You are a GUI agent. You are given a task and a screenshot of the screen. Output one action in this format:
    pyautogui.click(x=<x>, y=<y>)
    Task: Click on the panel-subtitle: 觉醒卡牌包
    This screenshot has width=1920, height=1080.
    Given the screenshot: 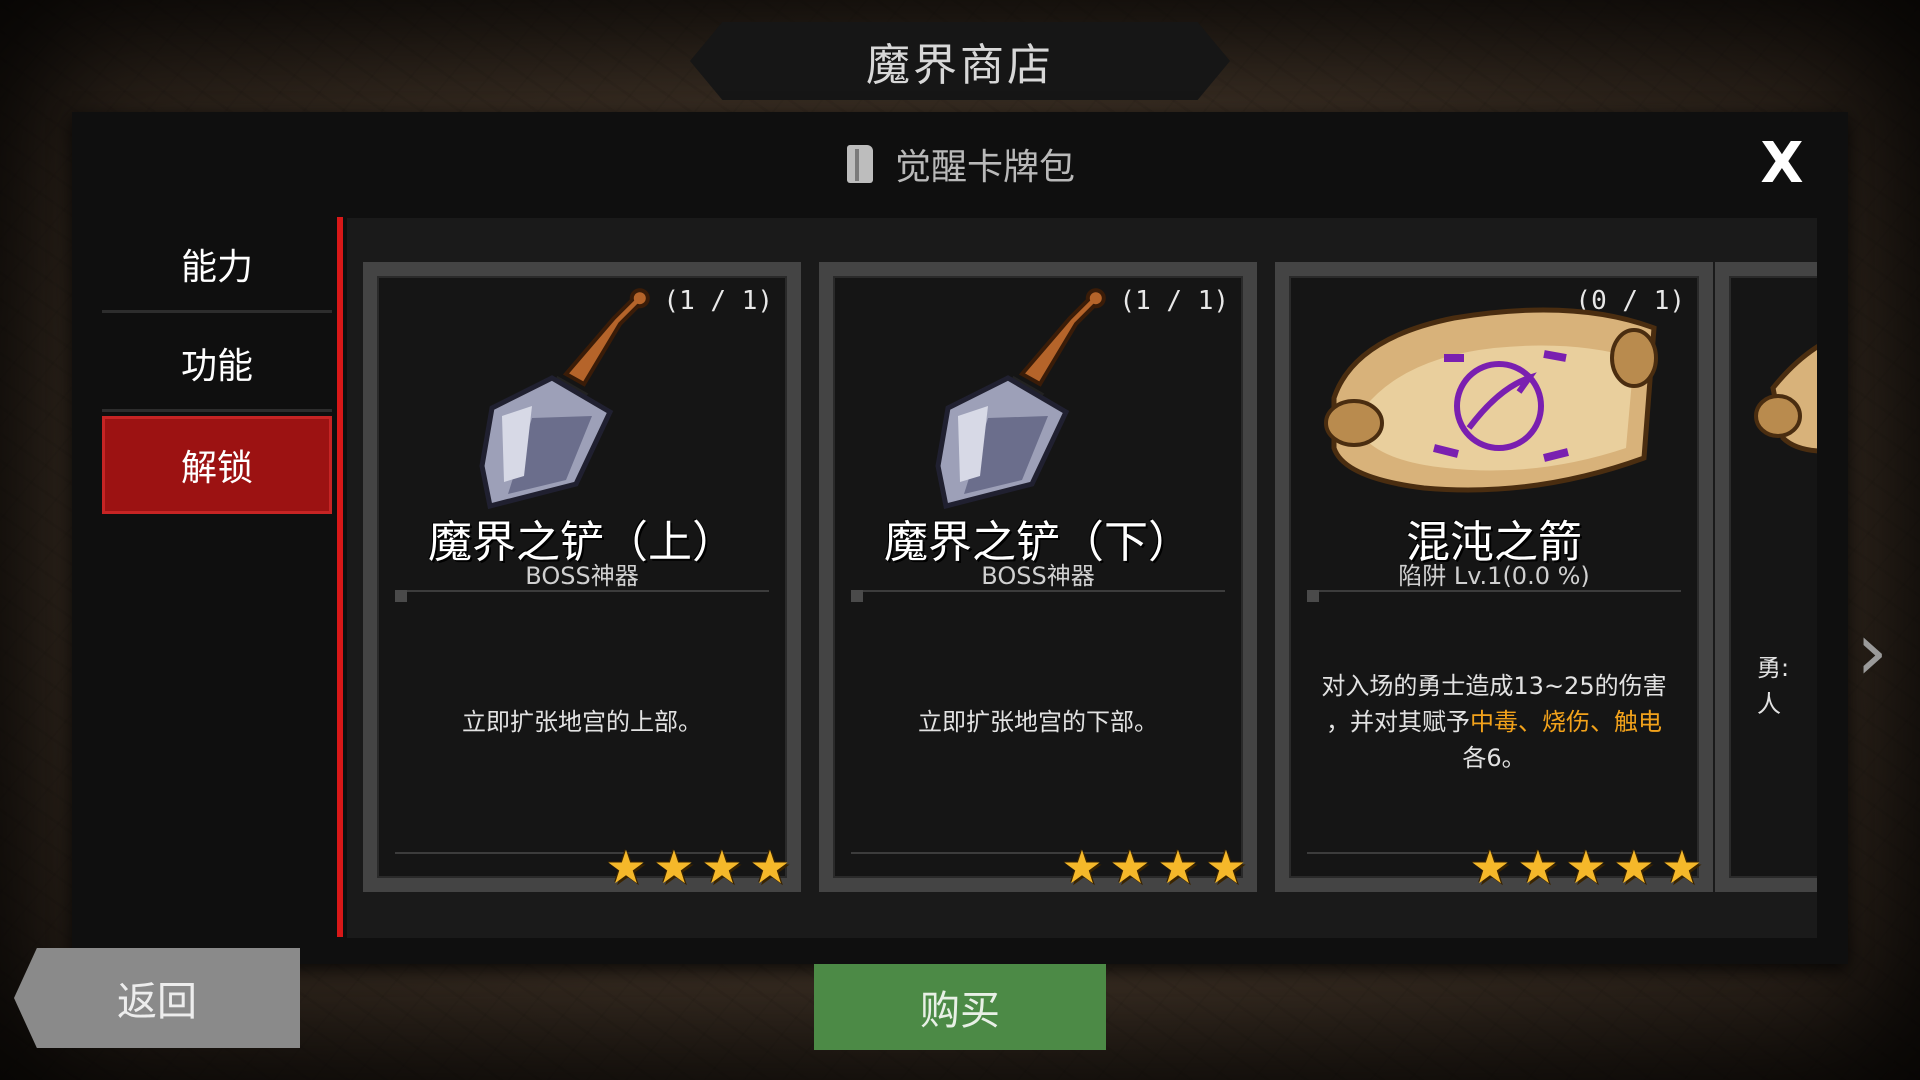 What is the action you would take?
    pyautogui.click(x=984, y=167)
    